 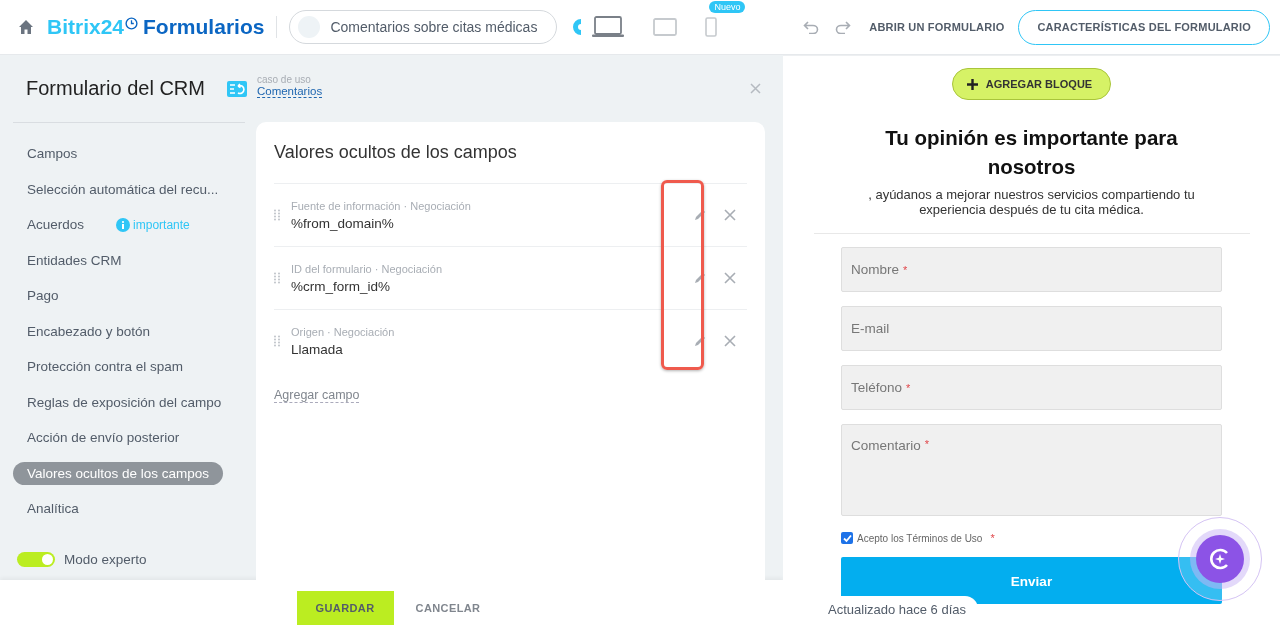 What do you see at coordinates (26, 27) in the screenshot?
I see `home-icon` at bounding box center [26, 27].